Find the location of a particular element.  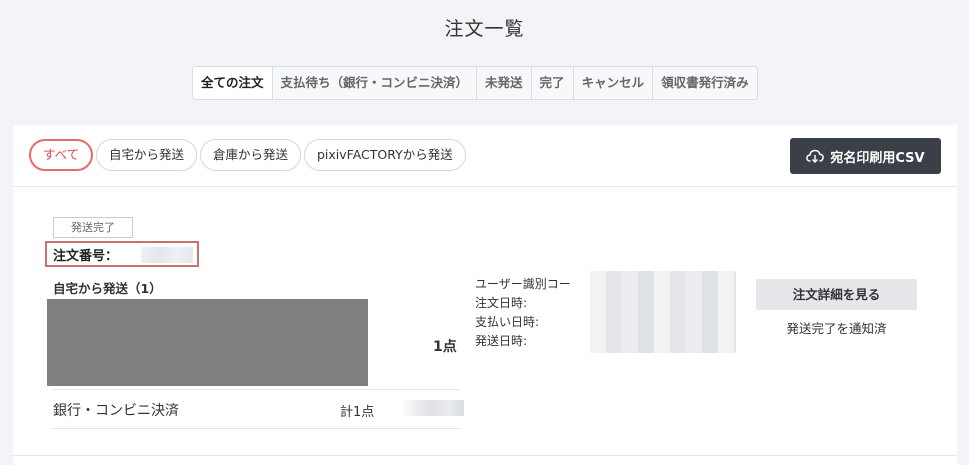

tab-unshipped: 未発送 is located at coordinates (503, 83).